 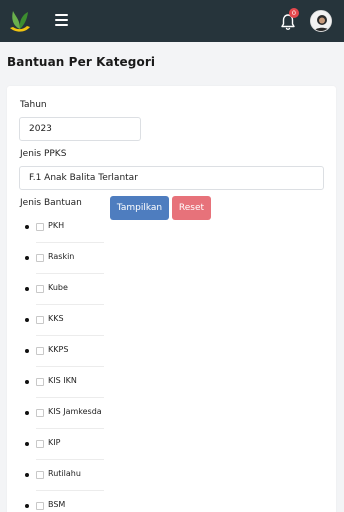 I want to click on list-item: KIS IKN, so click(x=55, y=382).